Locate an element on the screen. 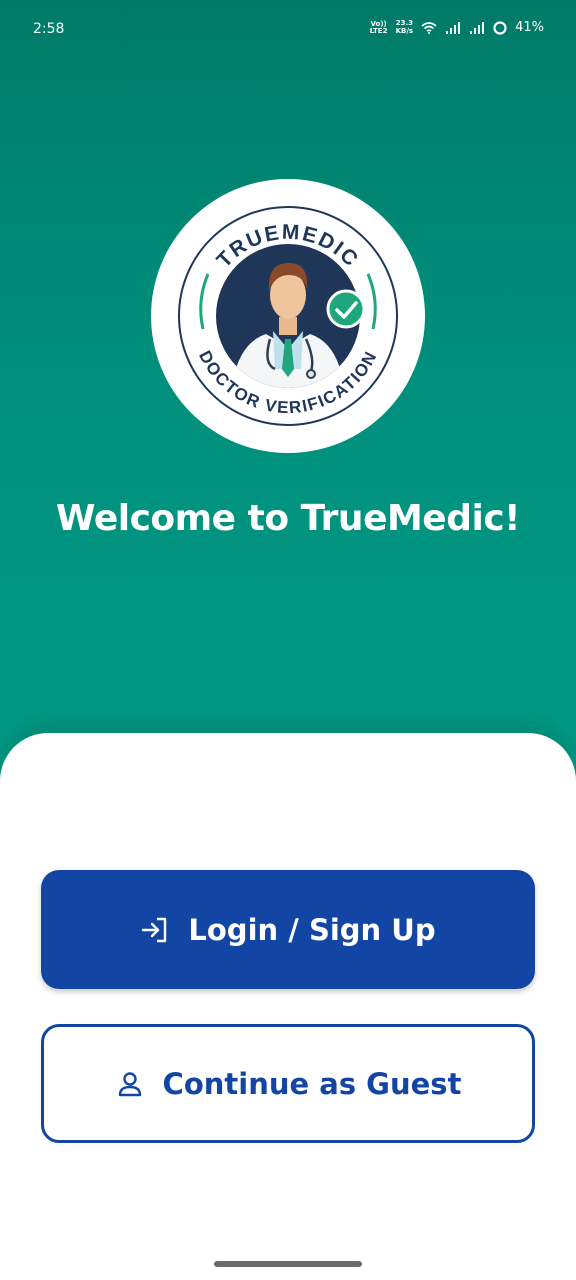  verified-doctor-badge-icon: TRUEMEDIC DOCTOR VERIFICATION is located at coordinates (288, 316).